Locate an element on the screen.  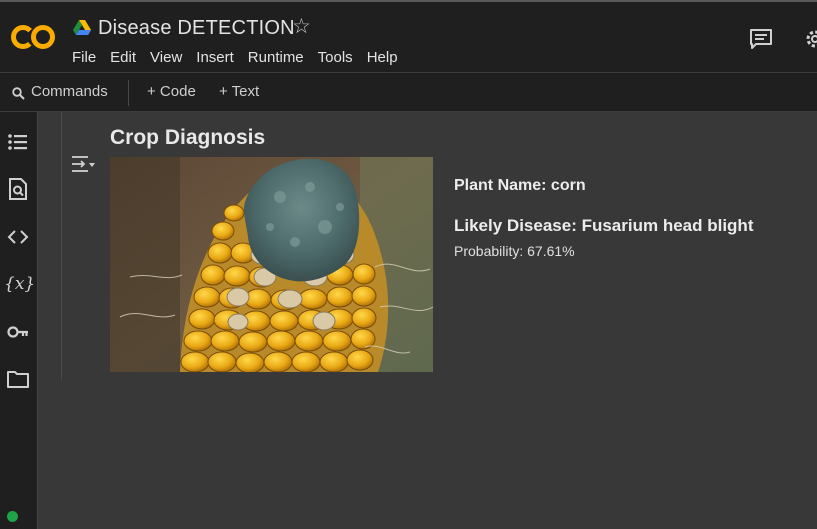
runtime-connected-indicator is located at coordinates (12, 516).